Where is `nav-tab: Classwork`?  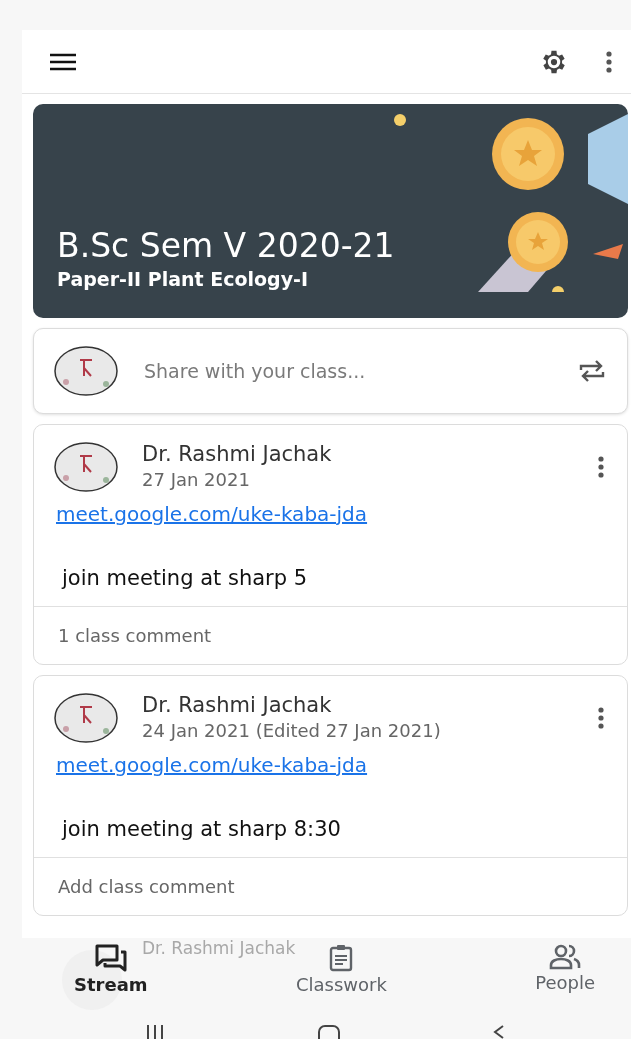
nav-tab: Classwork is located at coordinates (341, 969).